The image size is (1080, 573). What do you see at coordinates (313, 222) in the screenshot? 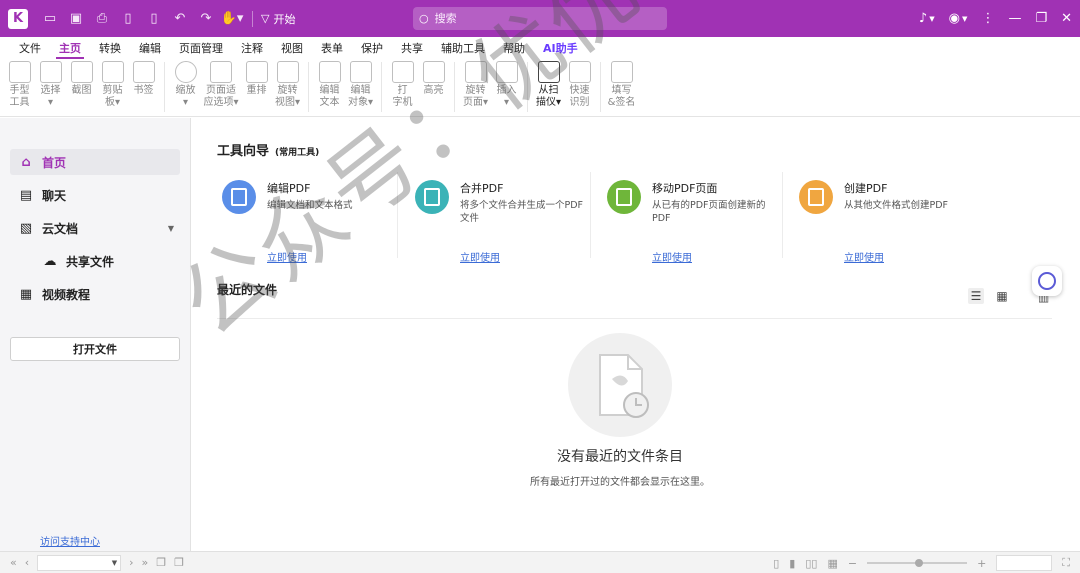
I see `tool-card-edit-pdf: 编辑PDF 编辑文档和文本格式 立即使用` at bounding box center [313, 222].